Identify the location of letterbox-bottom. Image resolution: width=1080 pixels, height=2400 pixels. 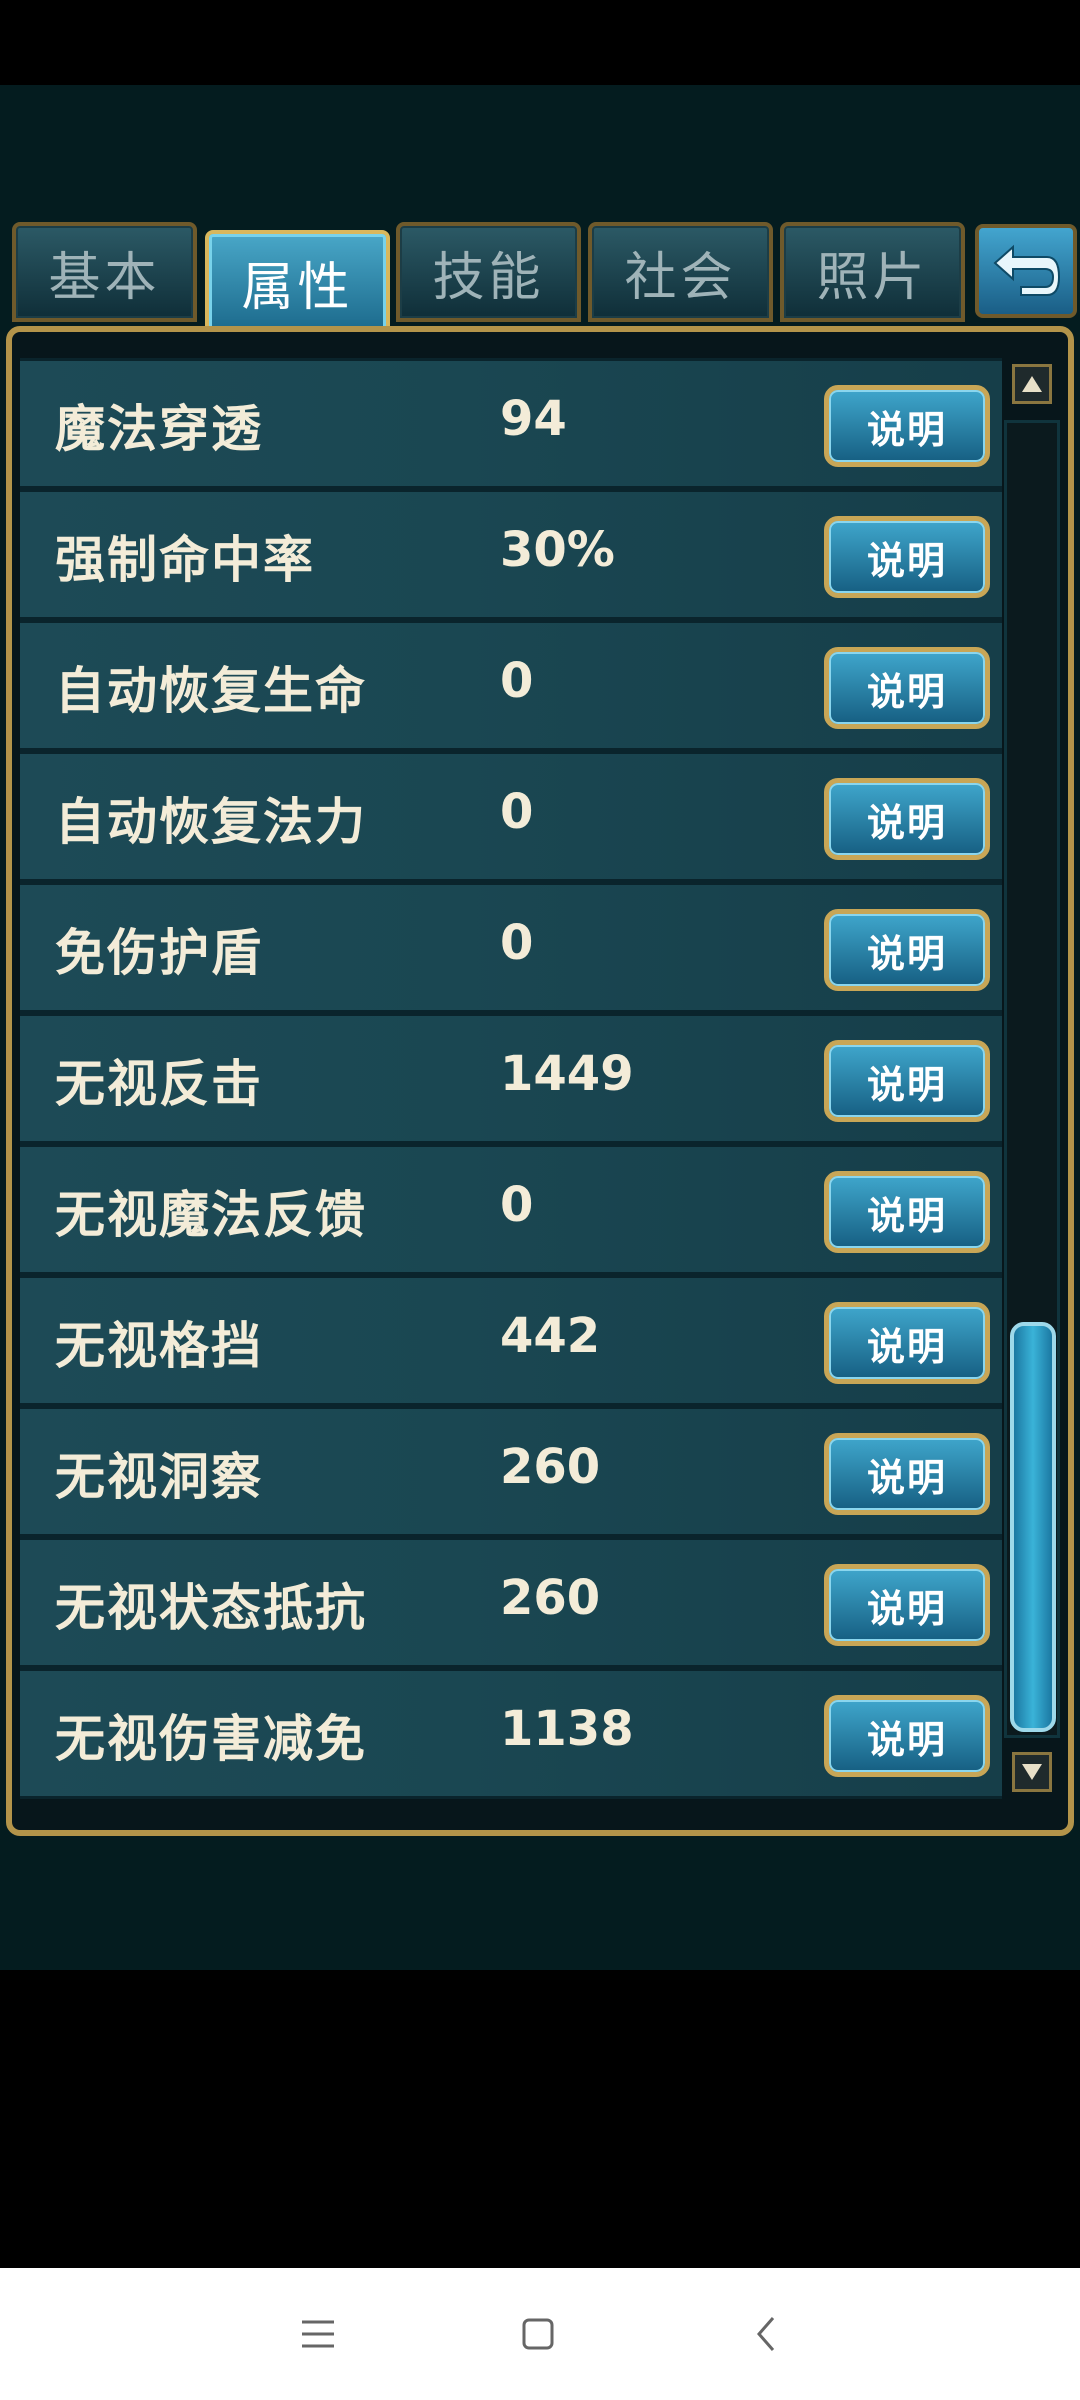
(540, 2119).